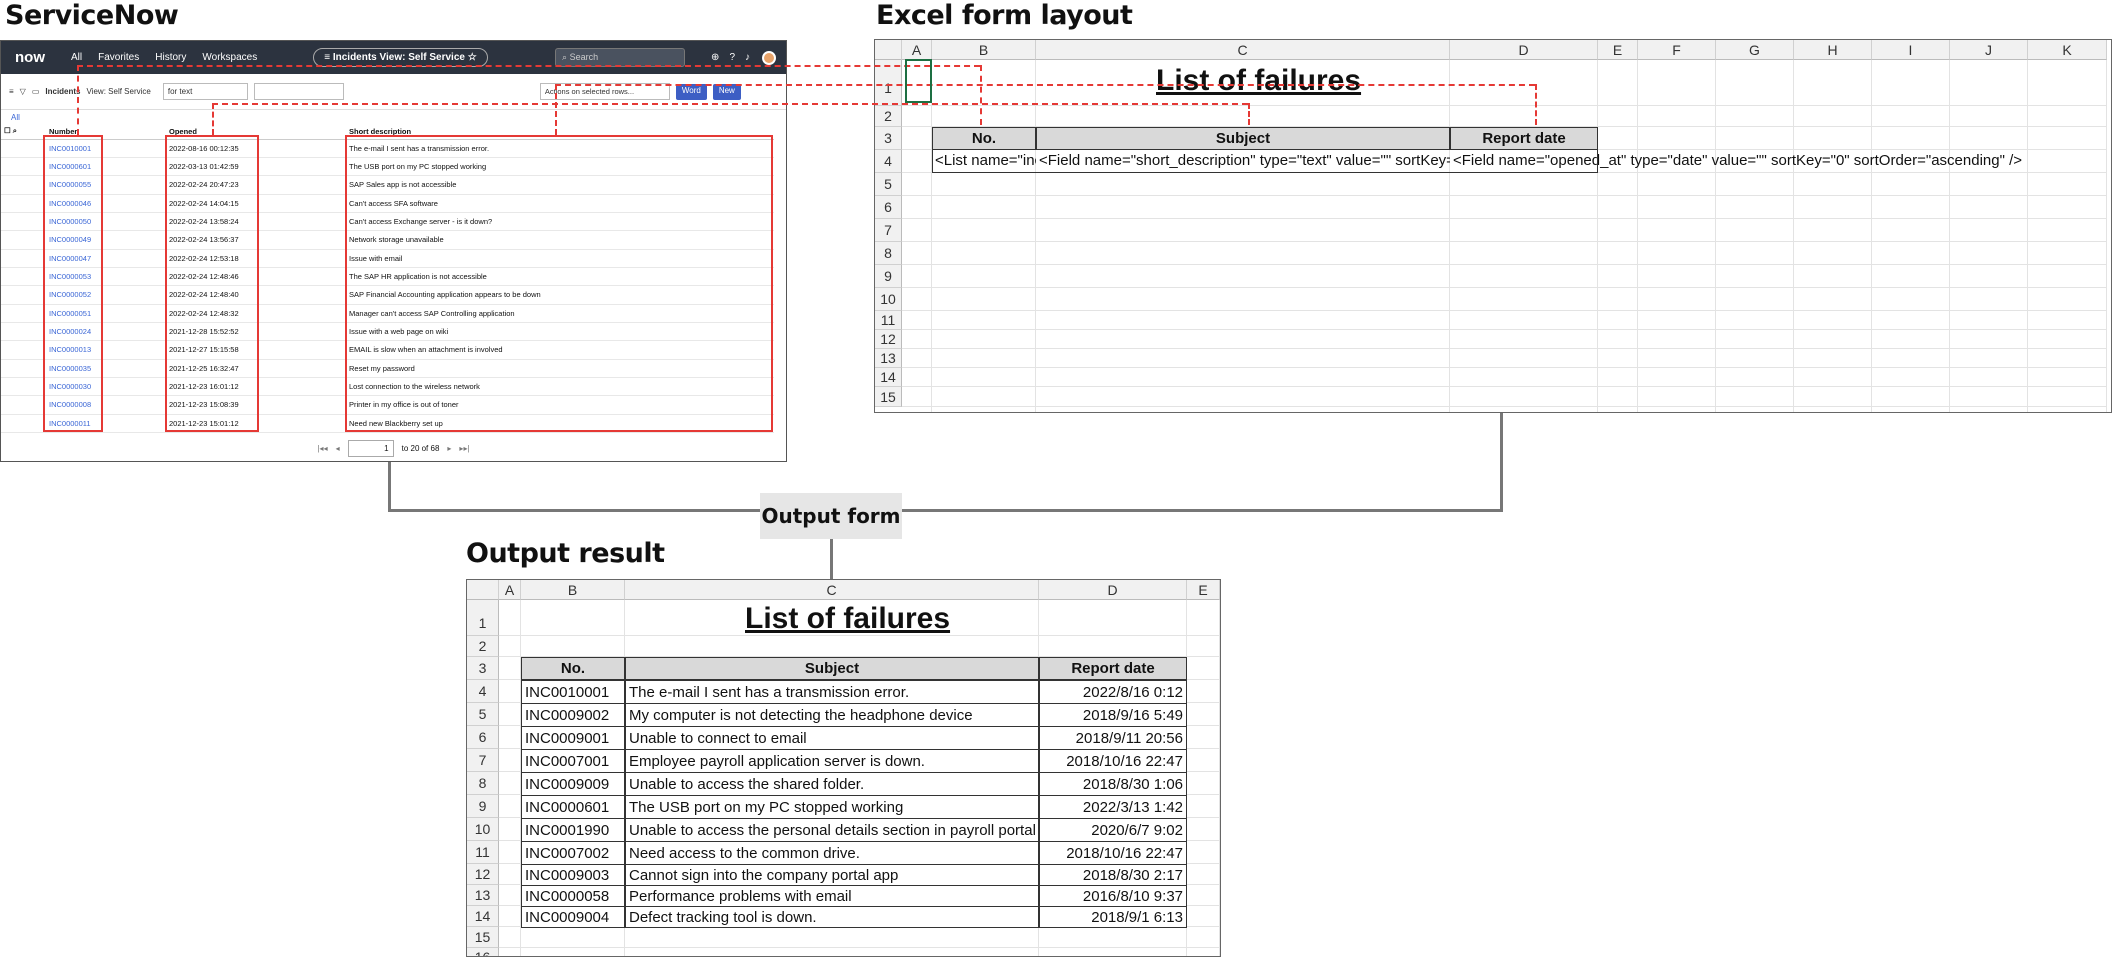  What do you see at coordinates (1243, 50) in the screenshot?
I see `excel-col-header: C` at bounding box center [1243, 50].